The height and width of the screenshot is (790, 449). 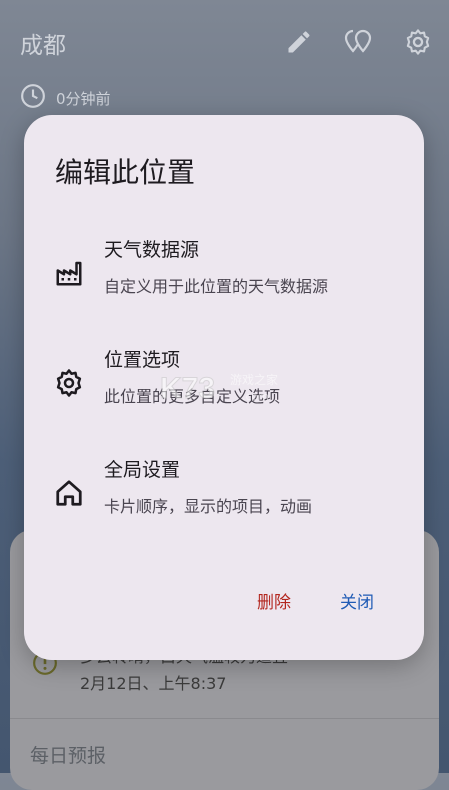 What do you see at coordinates (68, 756) in the screenshot?
I see `daily-forecast-title: 每日预报` at bounding box center [68, 756].